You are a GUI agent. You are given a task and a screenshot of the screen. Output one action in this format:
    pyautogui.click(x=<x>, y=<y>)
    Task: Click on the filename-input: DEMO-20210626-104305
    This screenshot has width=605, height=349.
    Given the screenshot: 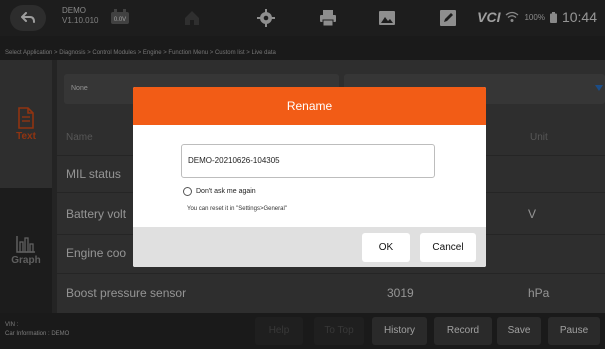 What is the action you would take?
    pyautogui.click(x=308, y=161)
    